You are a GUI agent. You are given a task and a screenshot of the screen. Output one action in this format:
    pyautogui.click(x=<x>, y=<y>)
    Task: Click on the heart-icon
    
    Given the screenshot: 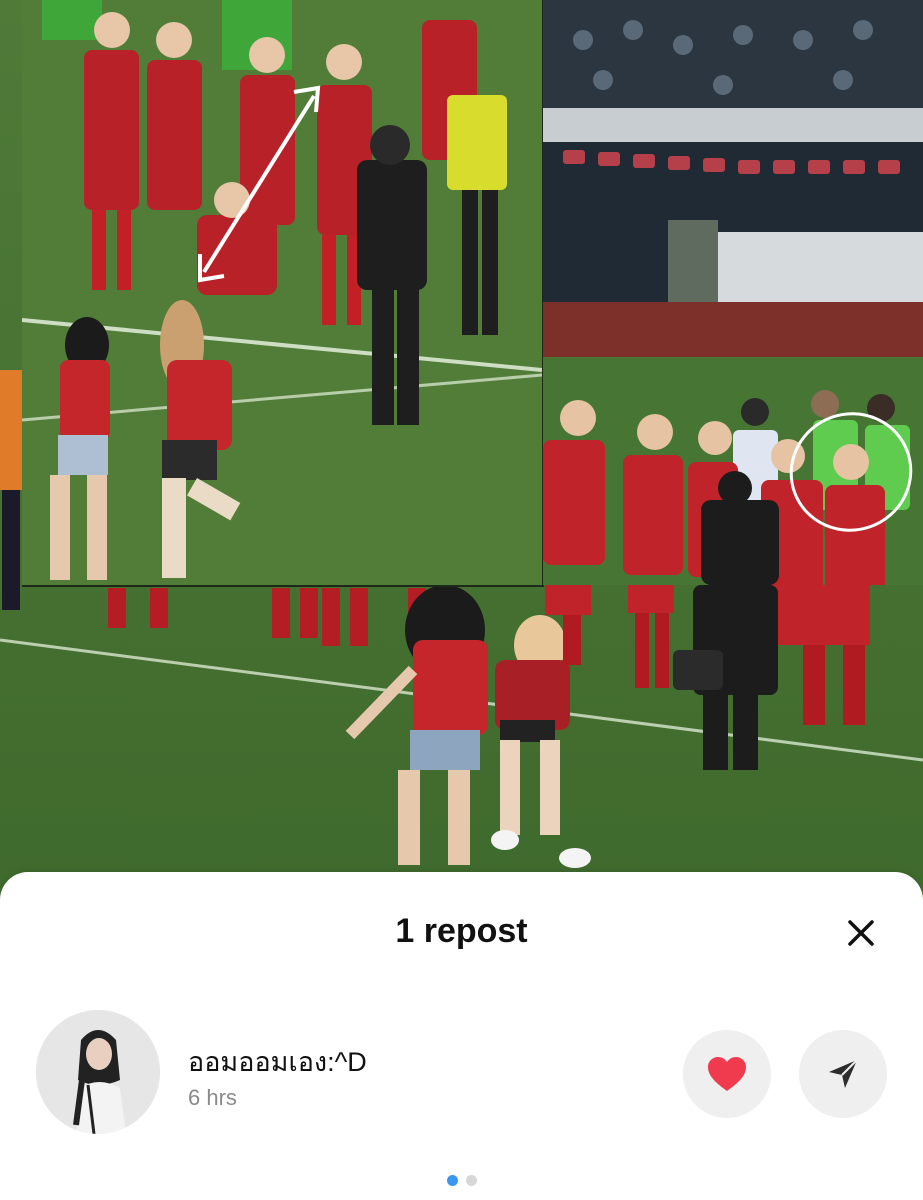 What is the action you would take?
    pyautogui.click(x=727, y=1074)
    